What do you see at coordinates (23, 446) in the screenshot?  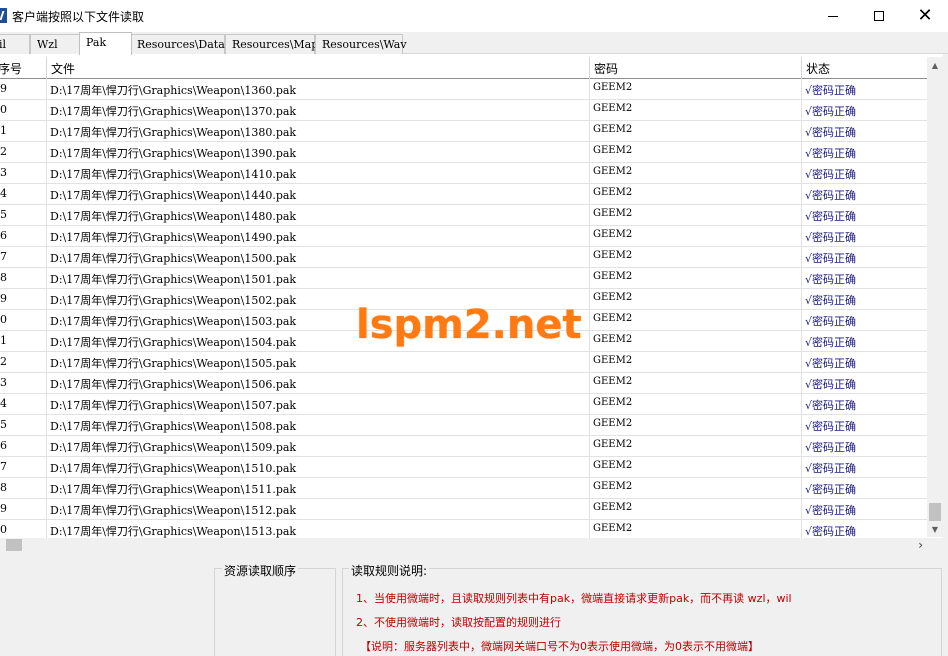 I see `row-number-cell: 66` at bounding box center [23, 446].